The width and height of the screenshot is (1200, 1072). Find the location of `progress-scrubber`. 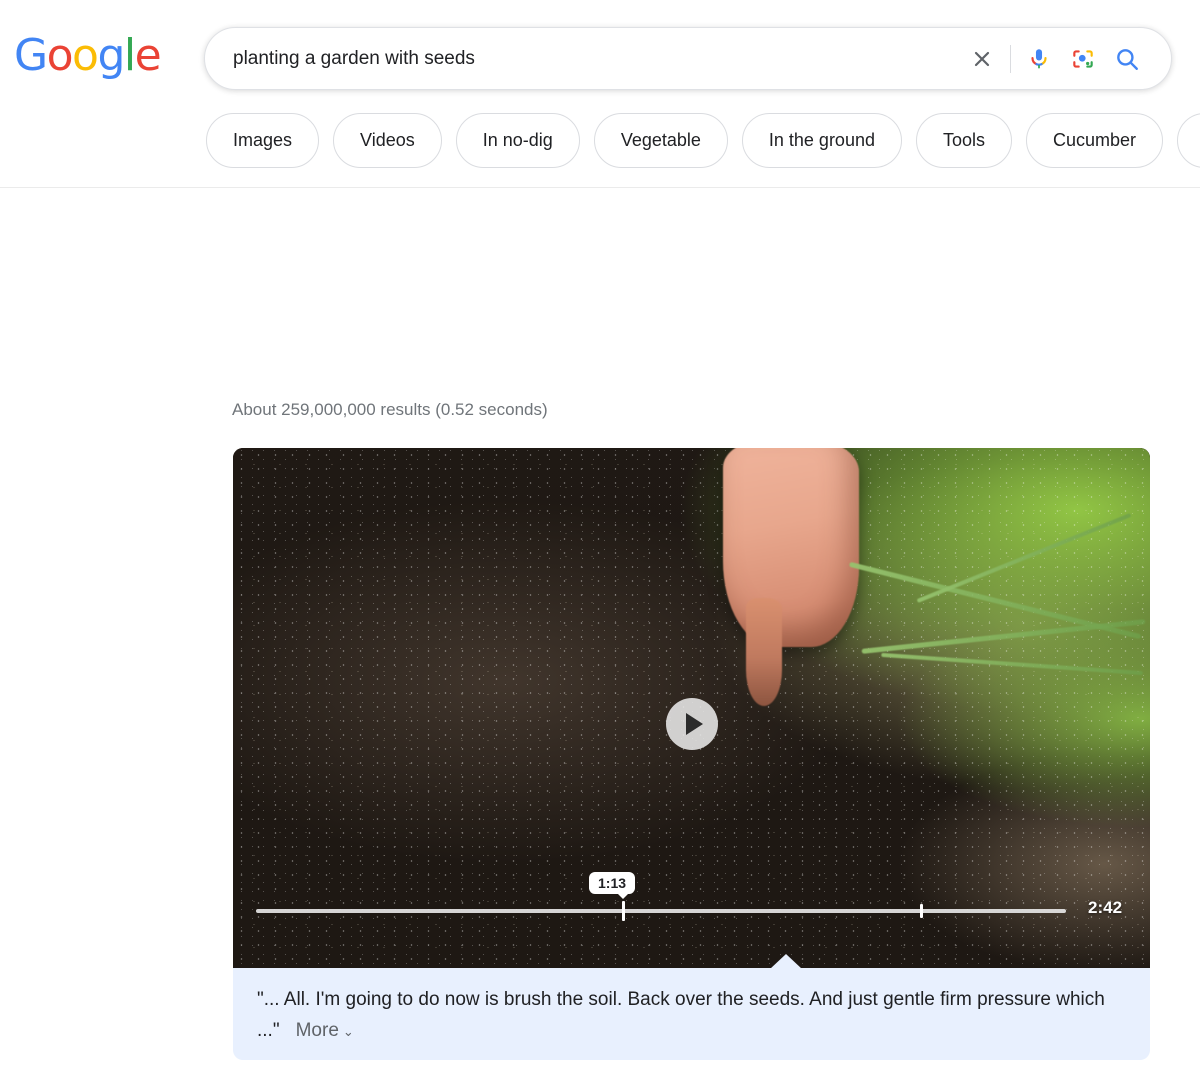

progress-scrubber is located at coordinates (623, 911).